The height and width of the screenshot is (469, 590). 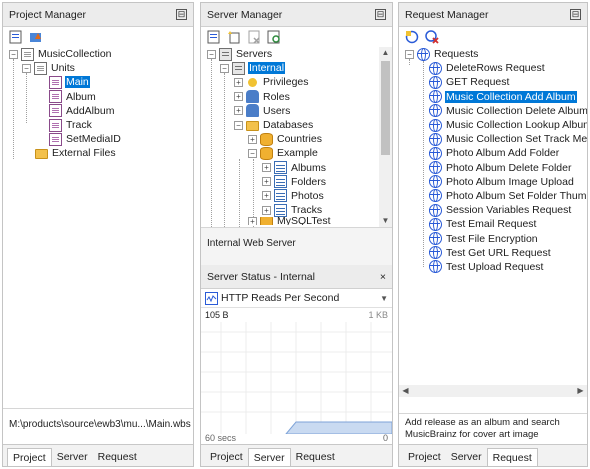 What do you see at coordinates (98, 153) in the screenshot?
I see `tree-node-external: External Files` at bounding box center [98, 153].